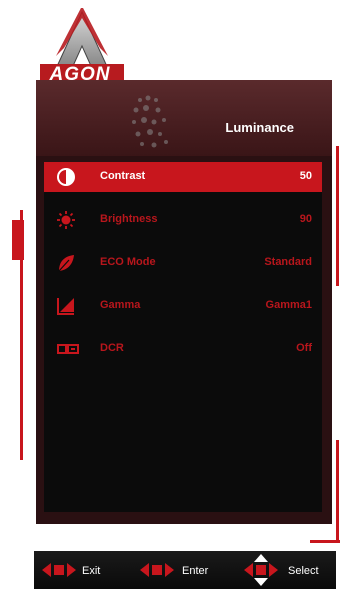 The image size is (350, 593). I want to click on frame-line-bottom-right, so click(325, 541).